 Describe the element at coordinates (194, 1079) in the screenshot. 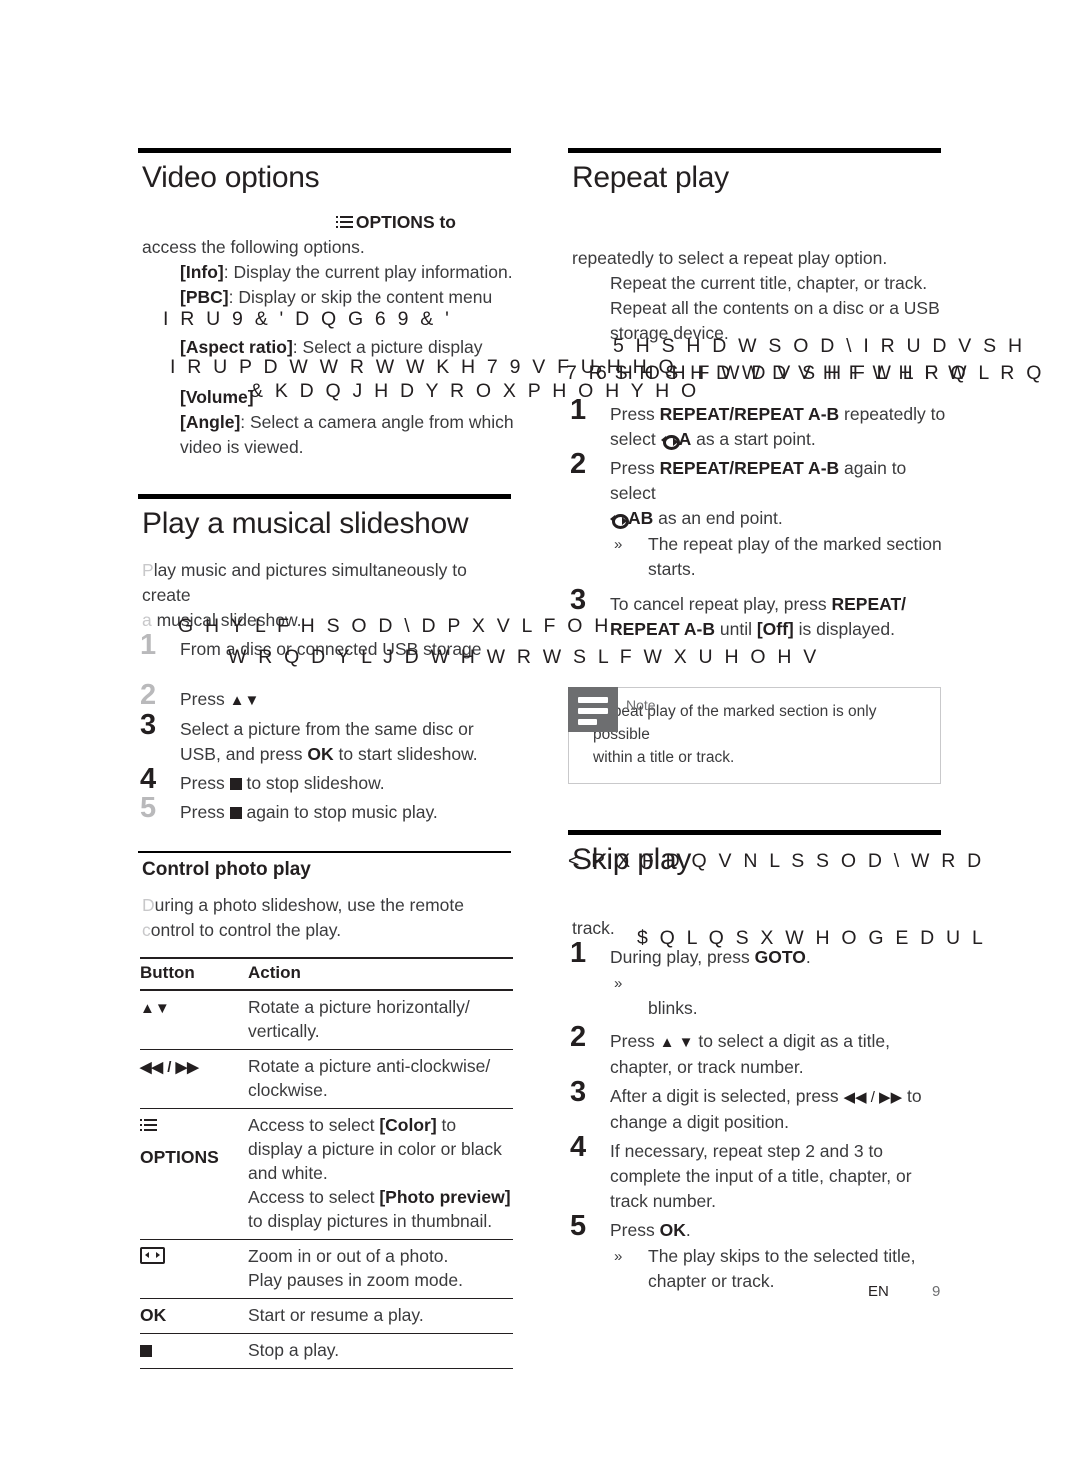

I see `cell-button: ◀◀ / ▶▶` at that location.